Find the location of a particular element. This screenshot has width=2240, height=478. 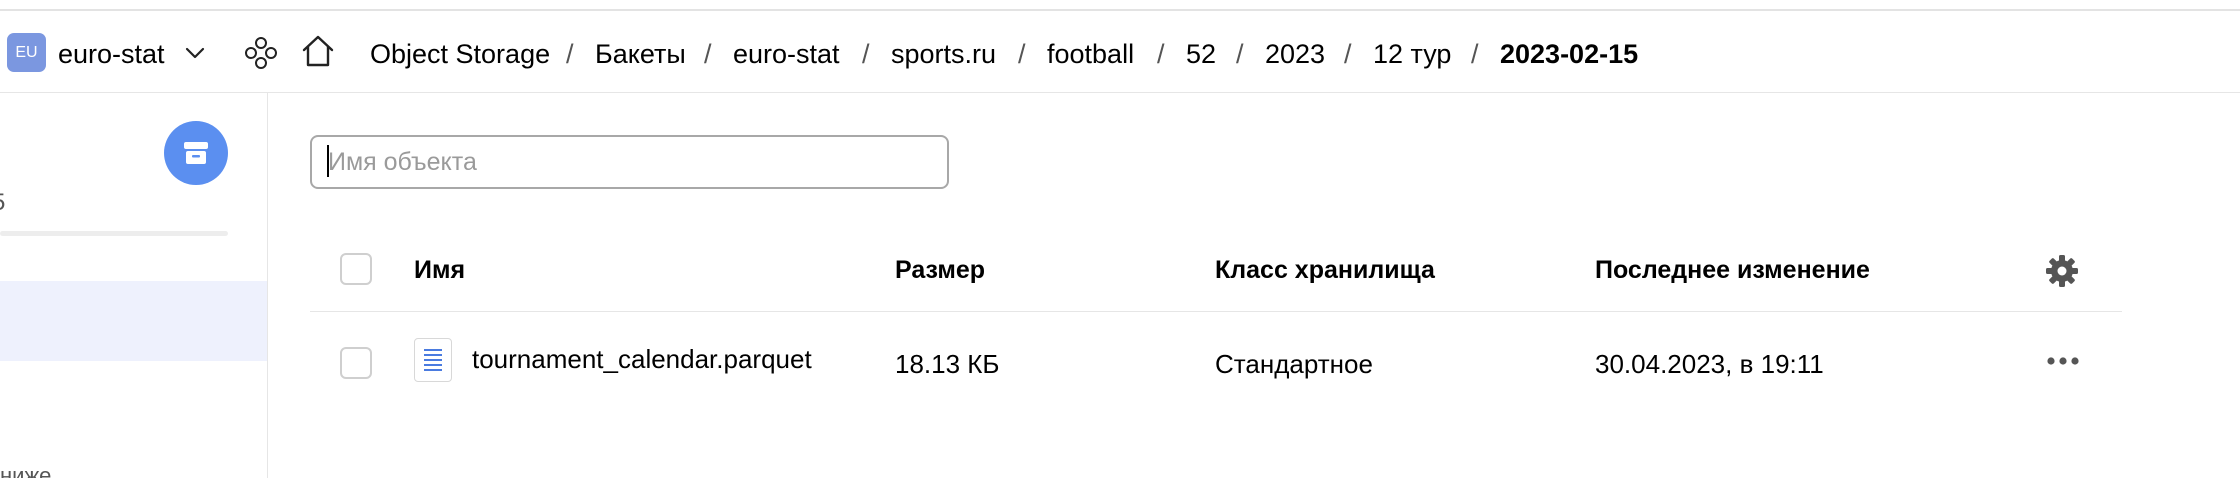

sidebar: 5 ниже is located at coordinates (134, 285).